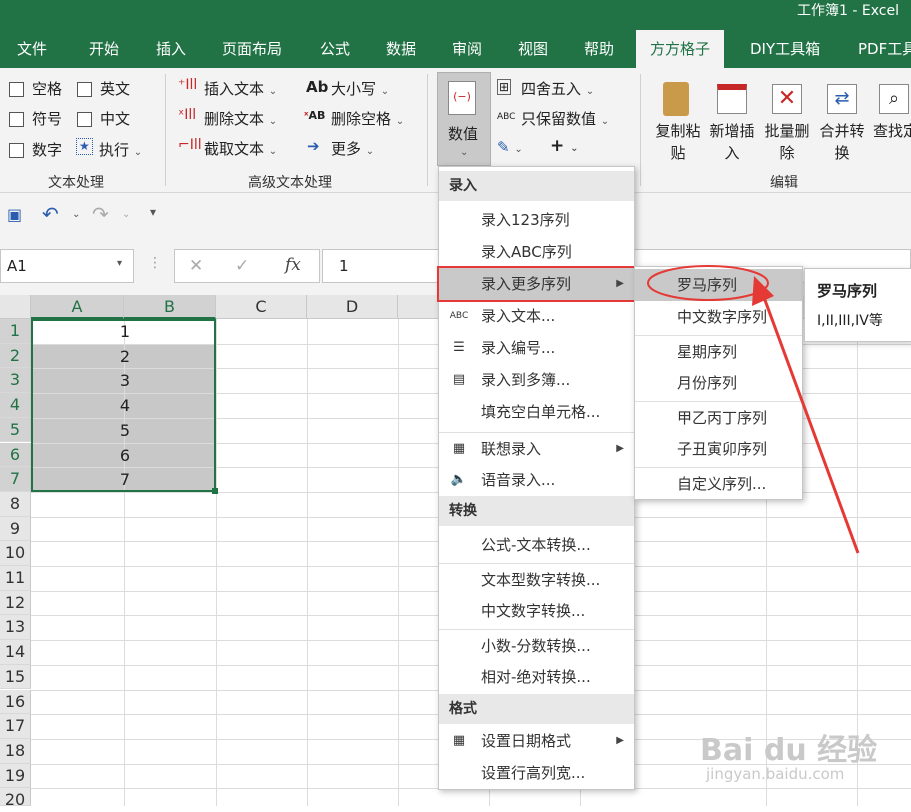  I want to click on highlight-ellipse, so click(708, 283).